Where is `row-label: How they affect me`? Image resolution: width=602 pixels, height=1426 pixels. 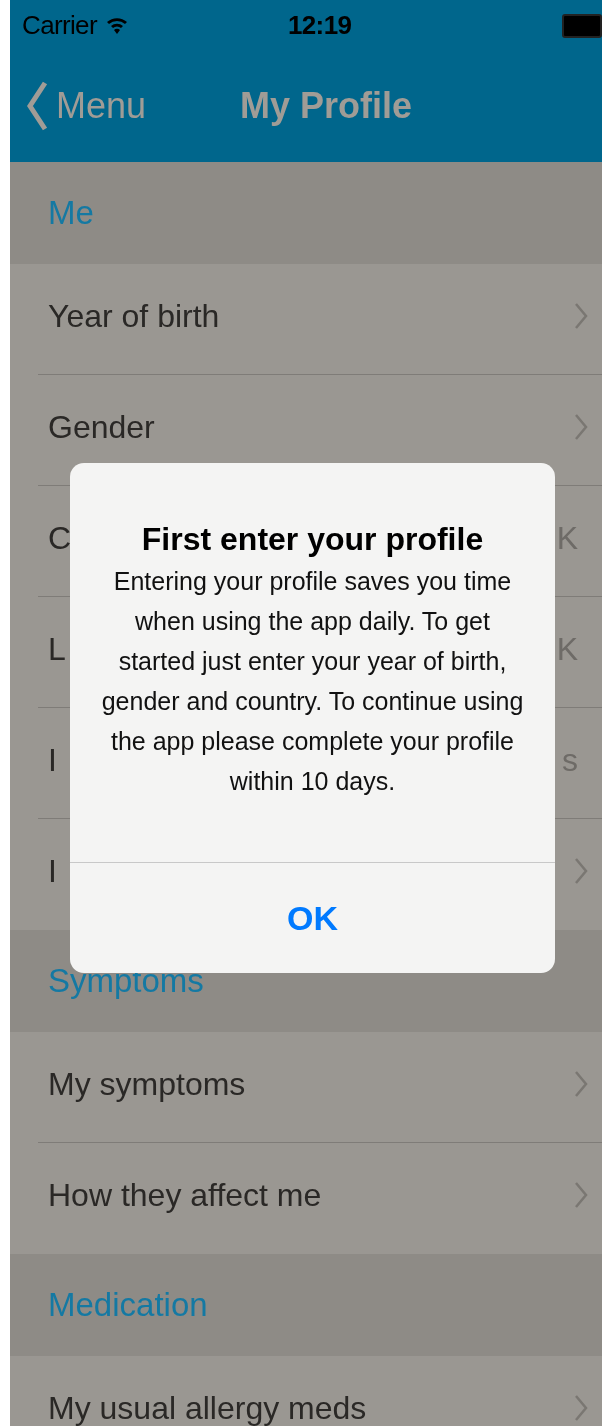
row-label: How they affect me is located at coordinates (185, 1194).